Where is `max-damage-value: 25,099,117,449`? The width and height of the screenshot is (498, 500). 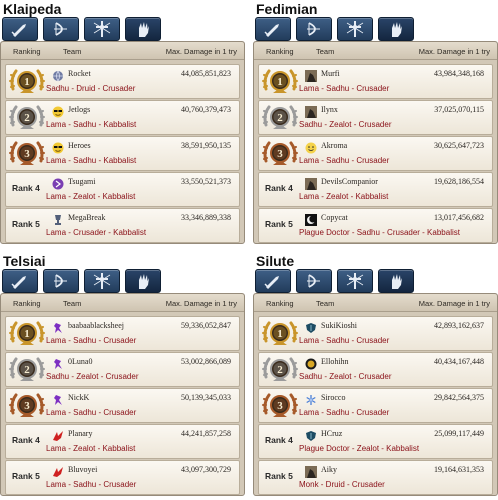
max-damage-value: 25,099,117,449 is located at coordinates (459, 433).